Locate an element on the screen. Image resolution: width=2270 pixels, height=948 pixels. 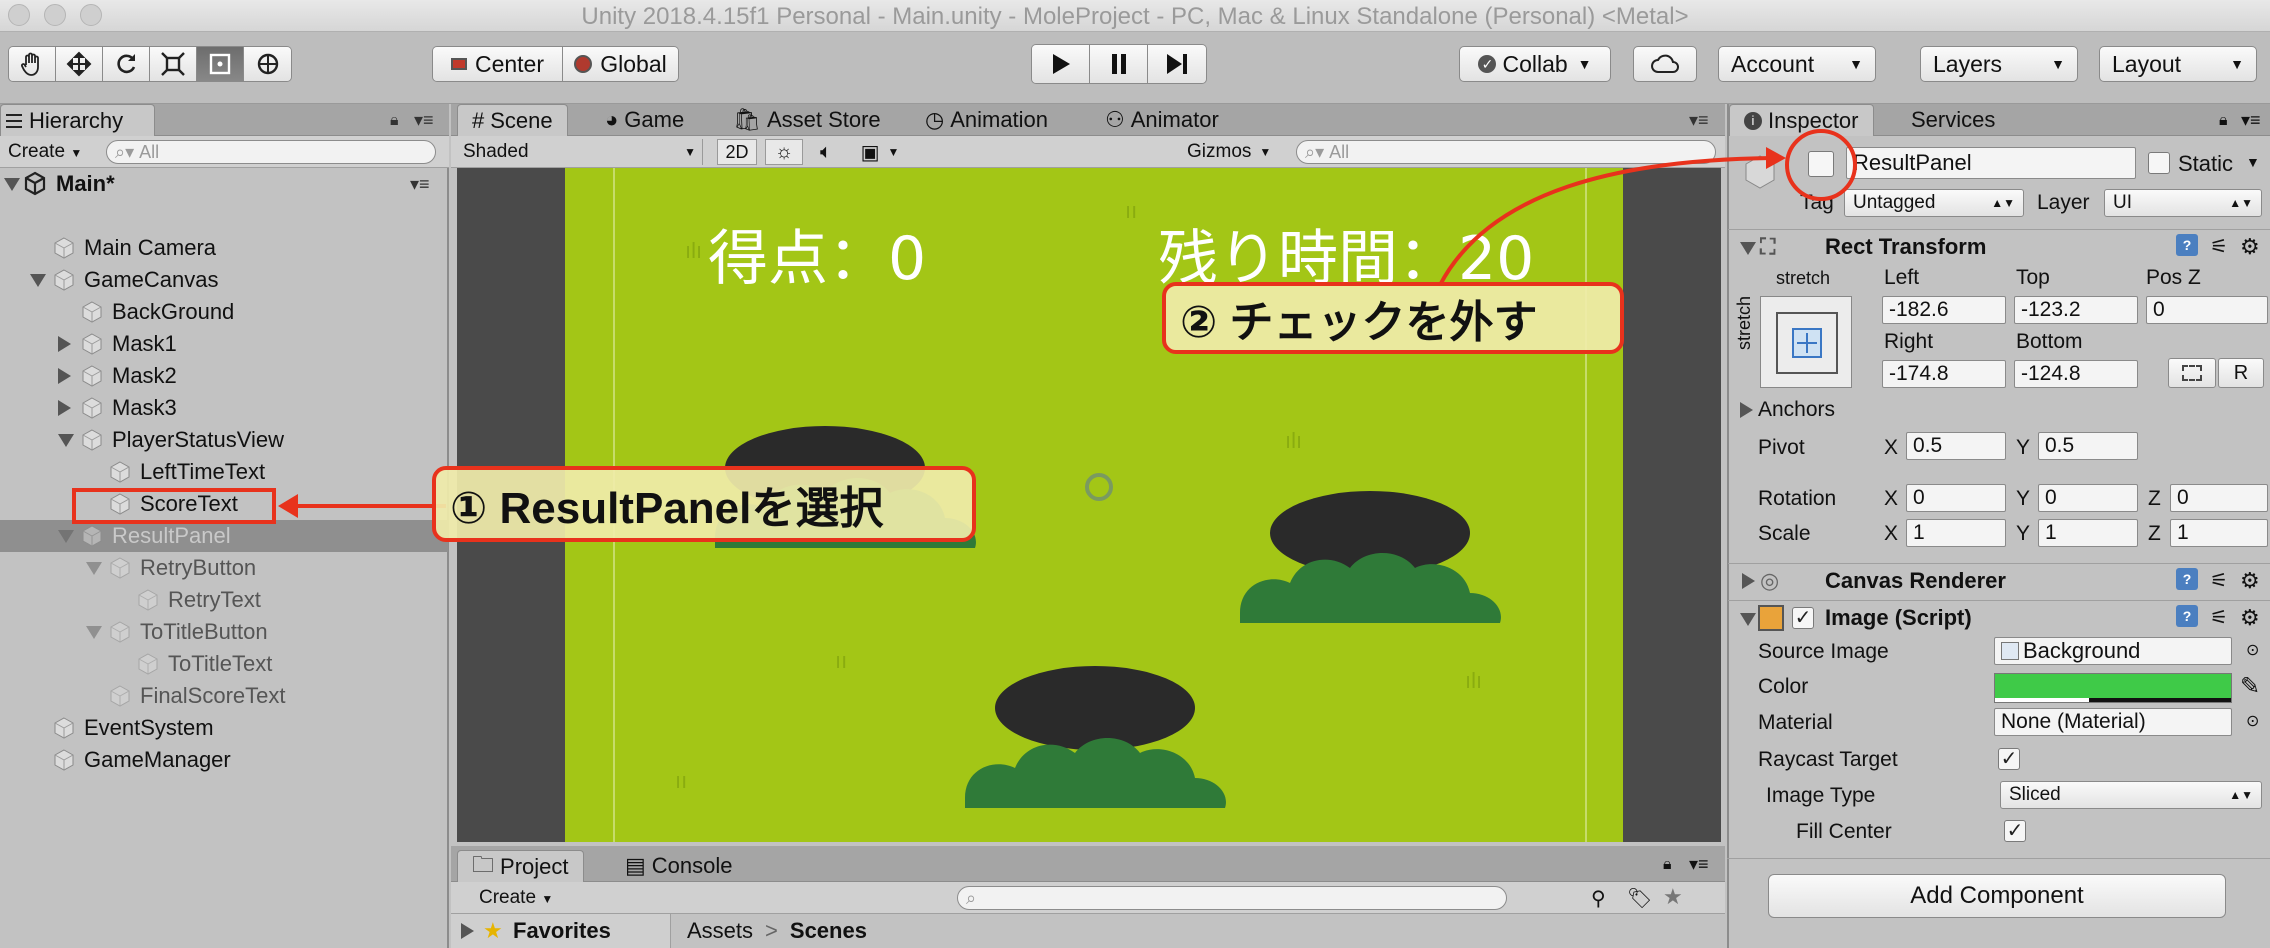
hierarchy-item-gamecanvas: GameCanvas is located at coordinates (224, 280).